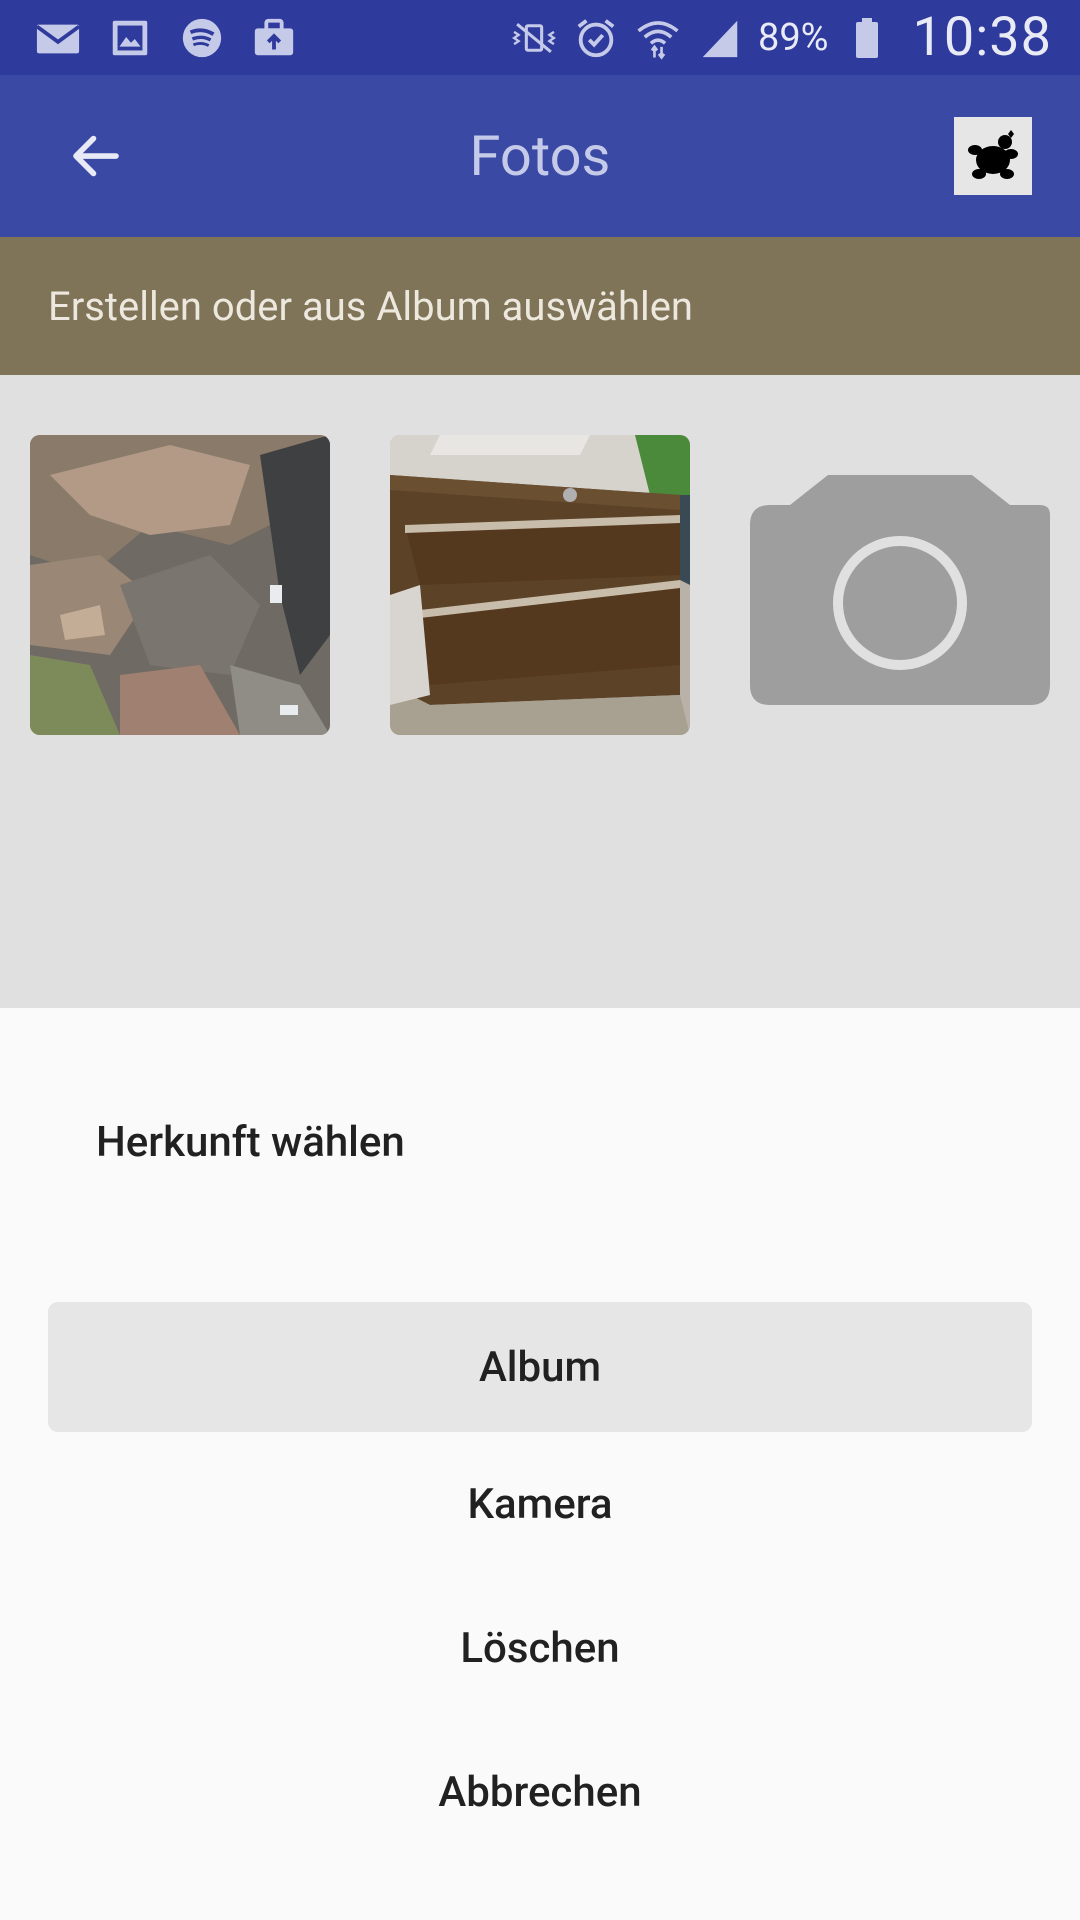 This screenshot has height=1920, width=1080. What do you see at coordinates (720, 38) in the screenshot?
I see `signal-icon` at bounding box center [720, 38].